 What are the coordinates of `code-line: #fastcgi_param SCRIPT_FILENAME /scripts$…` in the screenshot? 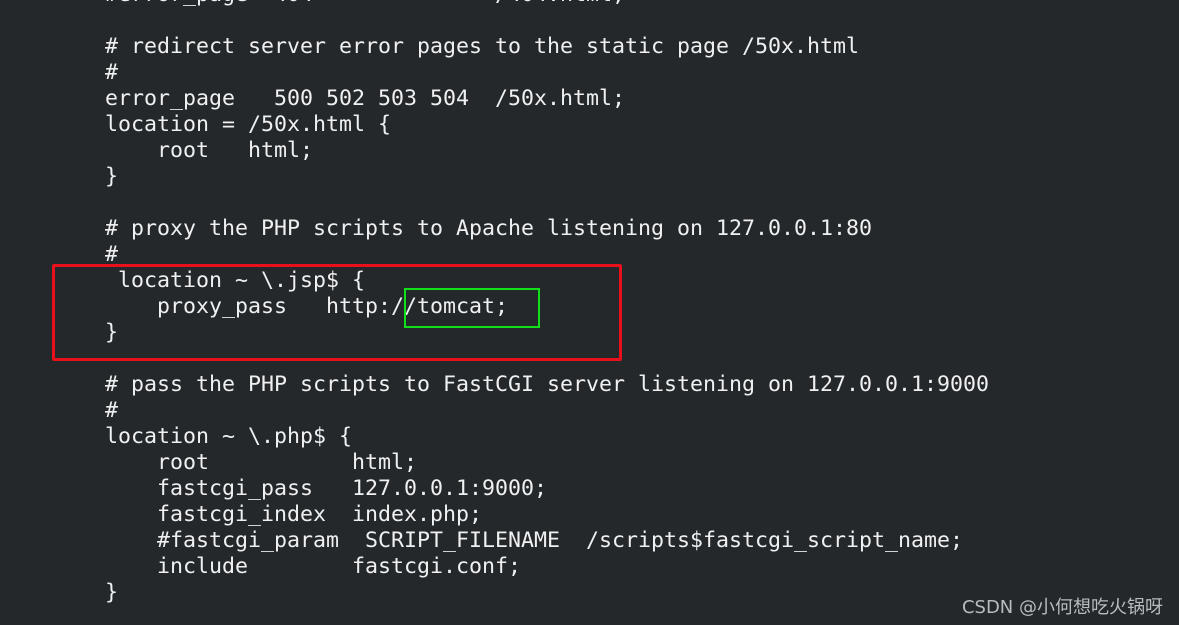 It's located at (508, 540).